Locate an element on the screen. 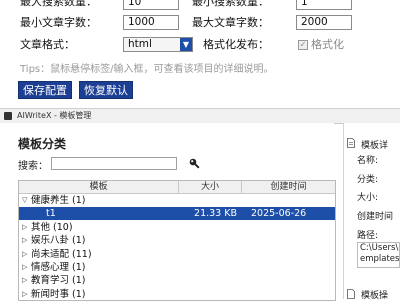 The width and height of the screenshot is (400, 301). tree-row-name: t1 is located at coordinates (51, 214).